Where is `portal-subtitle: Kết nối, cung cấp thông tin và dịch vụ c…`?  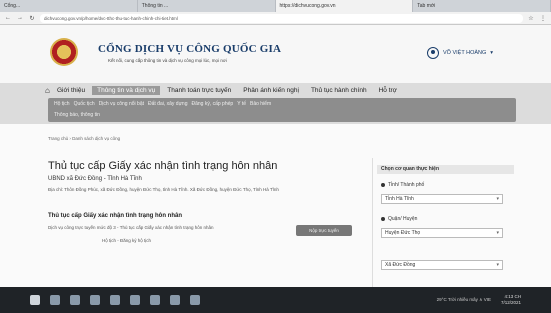
portal-subtitle: Kết nối, cung cấp thông tin và dịch vụ c… is located at coordinates (167, 60).